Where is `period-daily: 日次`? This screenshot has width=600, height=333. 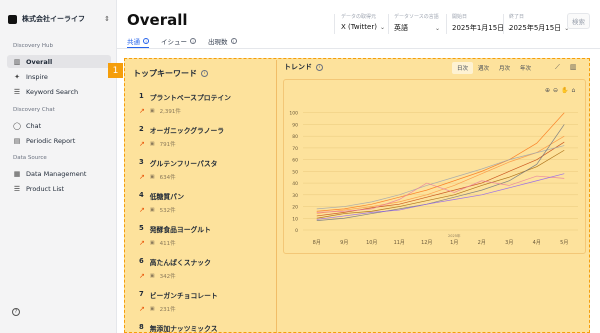
period-daily: 日次 is located at coordinates (463, 68).